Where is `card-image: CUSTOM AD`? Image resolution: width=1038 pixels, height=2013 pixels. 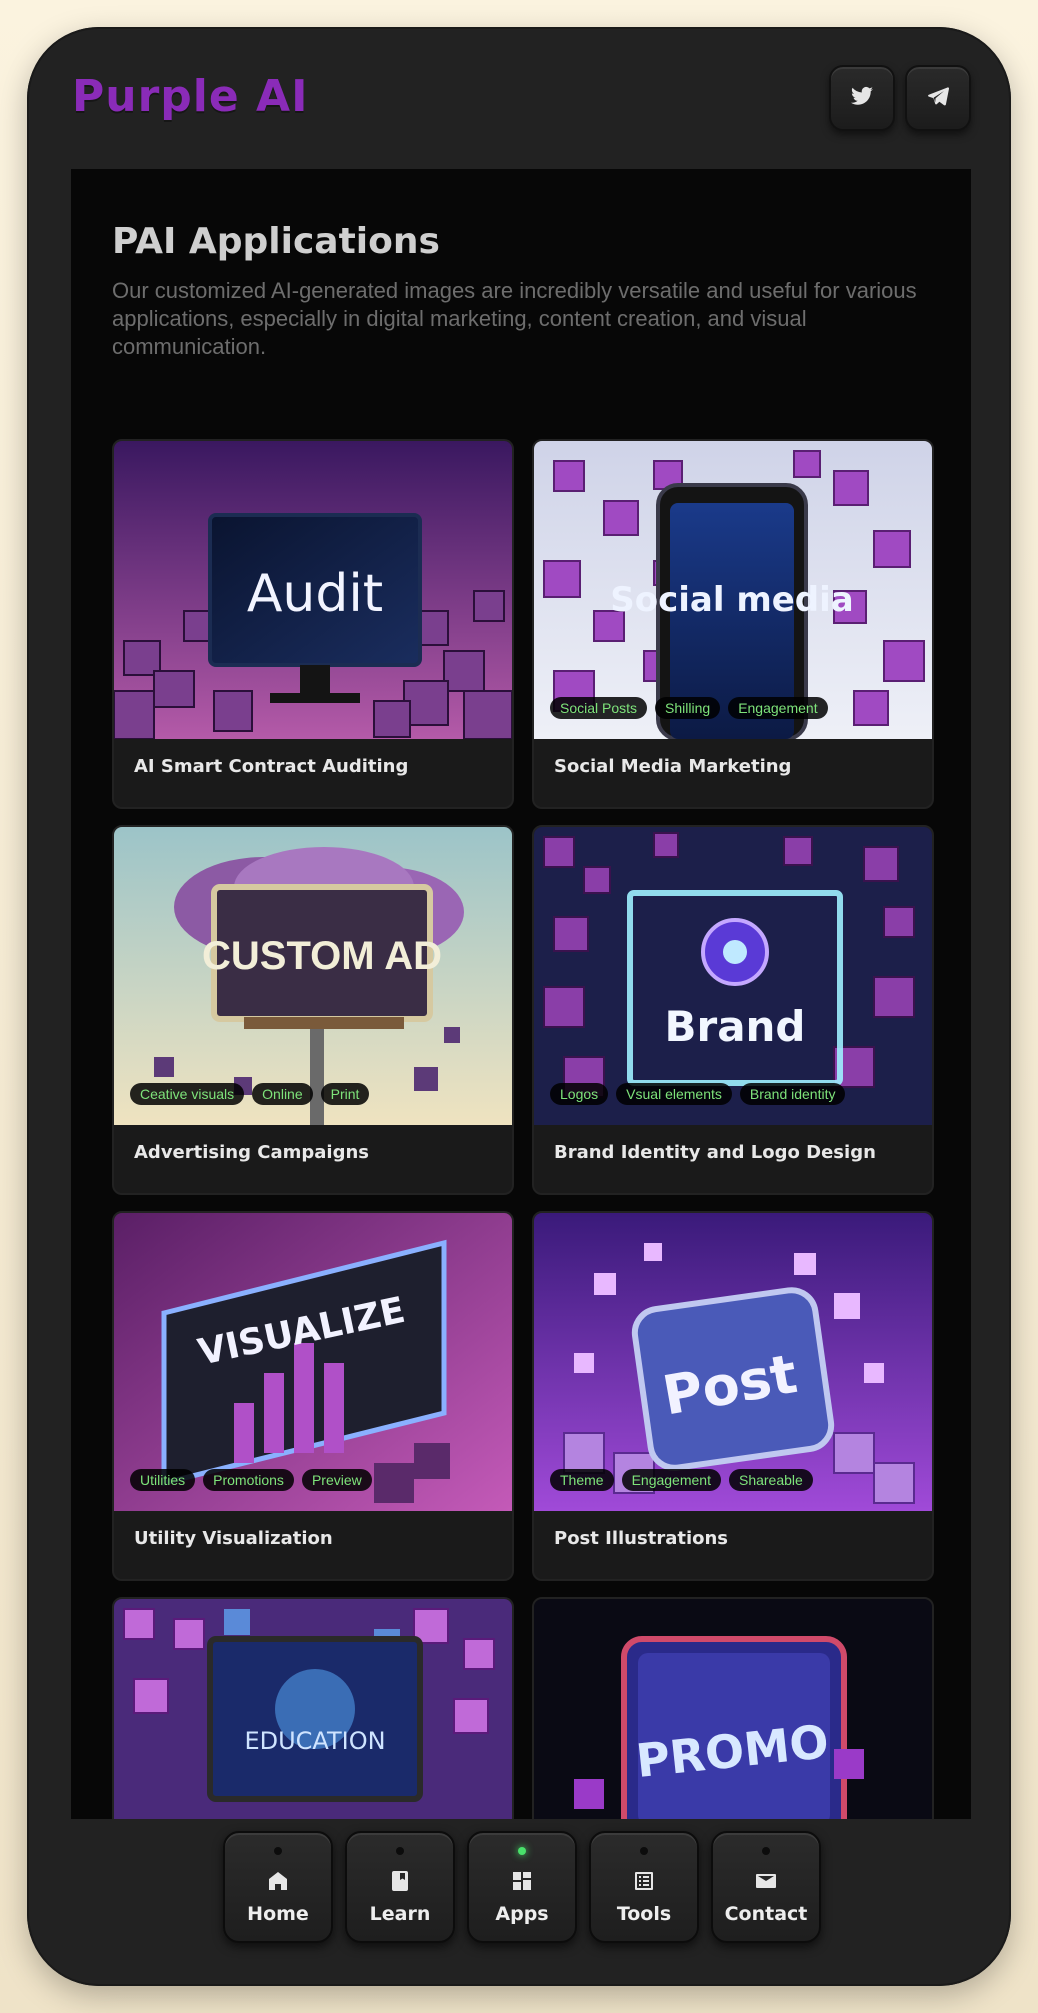
card-image: CUSTOM AD is located at coordinates (313, 976).